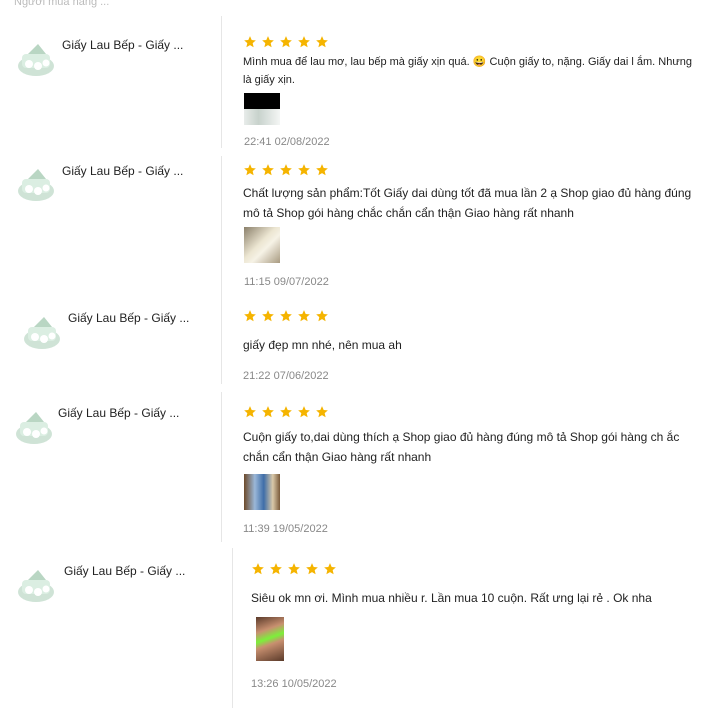 The height and width of the screenshot is (709, 709). I want to click on review-timestamp: 13:26 10/05/2022, so click(294, 684).